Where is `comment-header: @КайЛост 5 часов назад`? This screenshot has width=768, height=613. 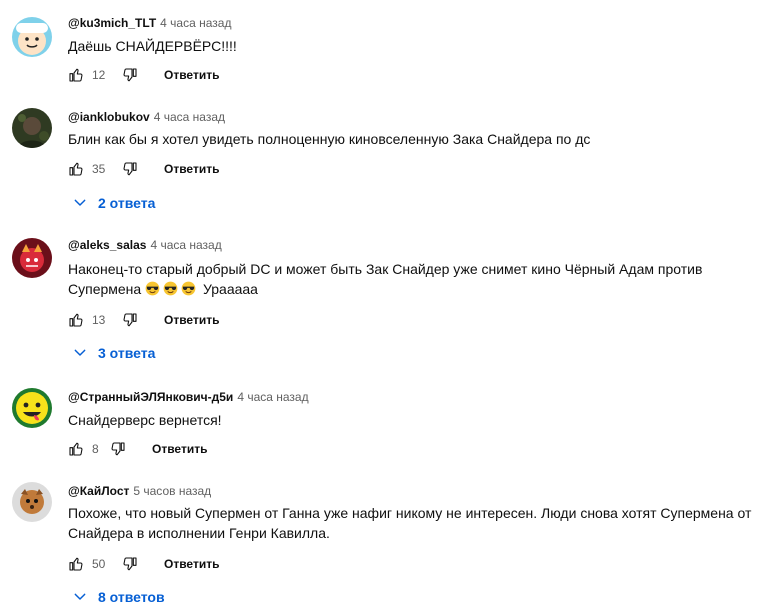
comment-header: @КайЛост 5 часов назад is located at coordinates (139, 491).